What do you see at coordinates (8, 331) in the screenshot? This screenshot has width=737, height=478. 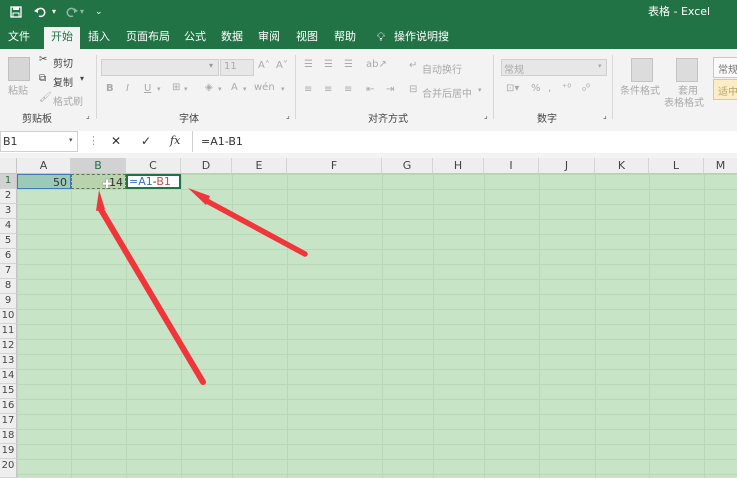 I see `row-header: 11` at bounding box center [8, 331].